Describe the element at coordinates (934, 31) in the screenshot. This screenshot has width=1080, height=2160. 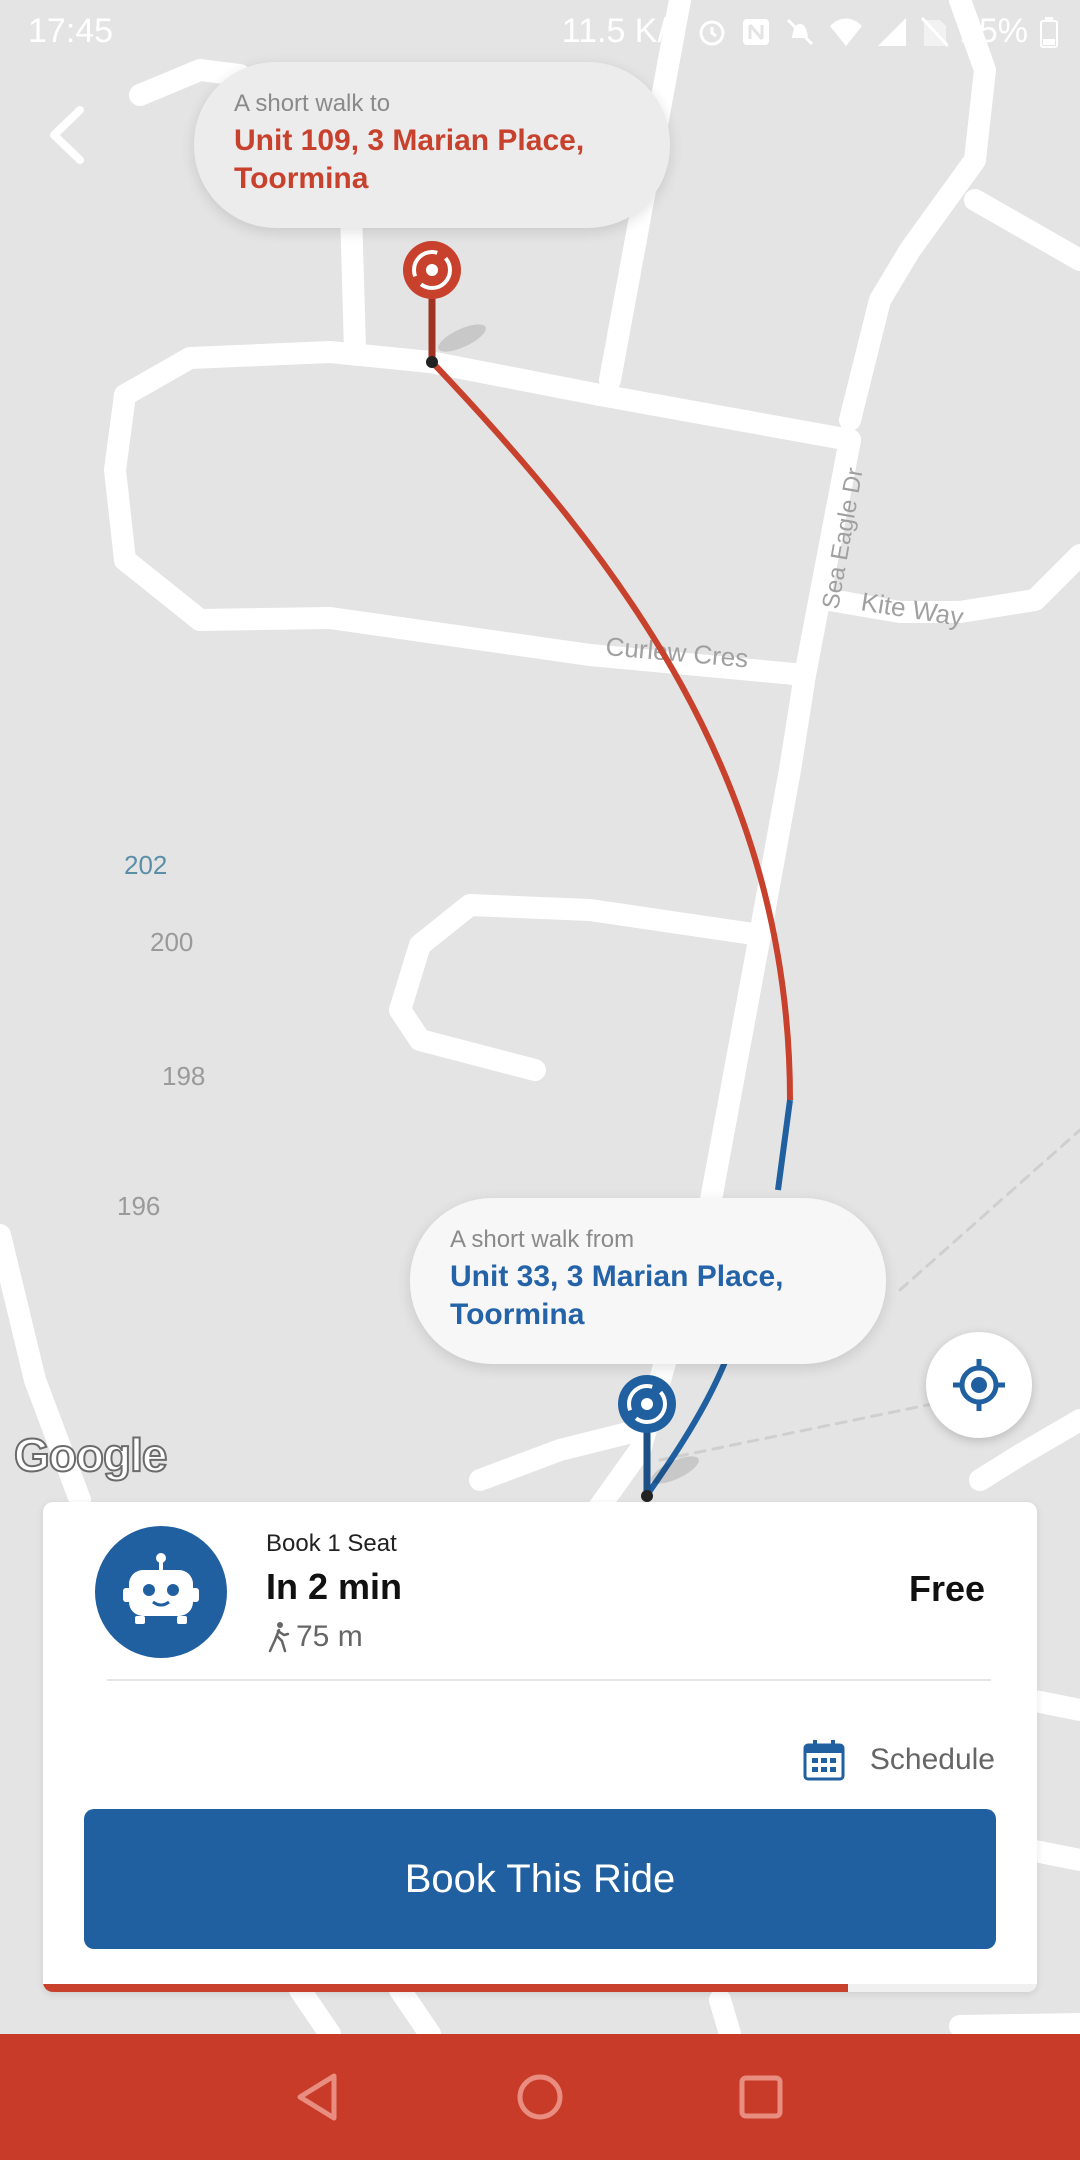
I see `no-sim-icon` at that location.